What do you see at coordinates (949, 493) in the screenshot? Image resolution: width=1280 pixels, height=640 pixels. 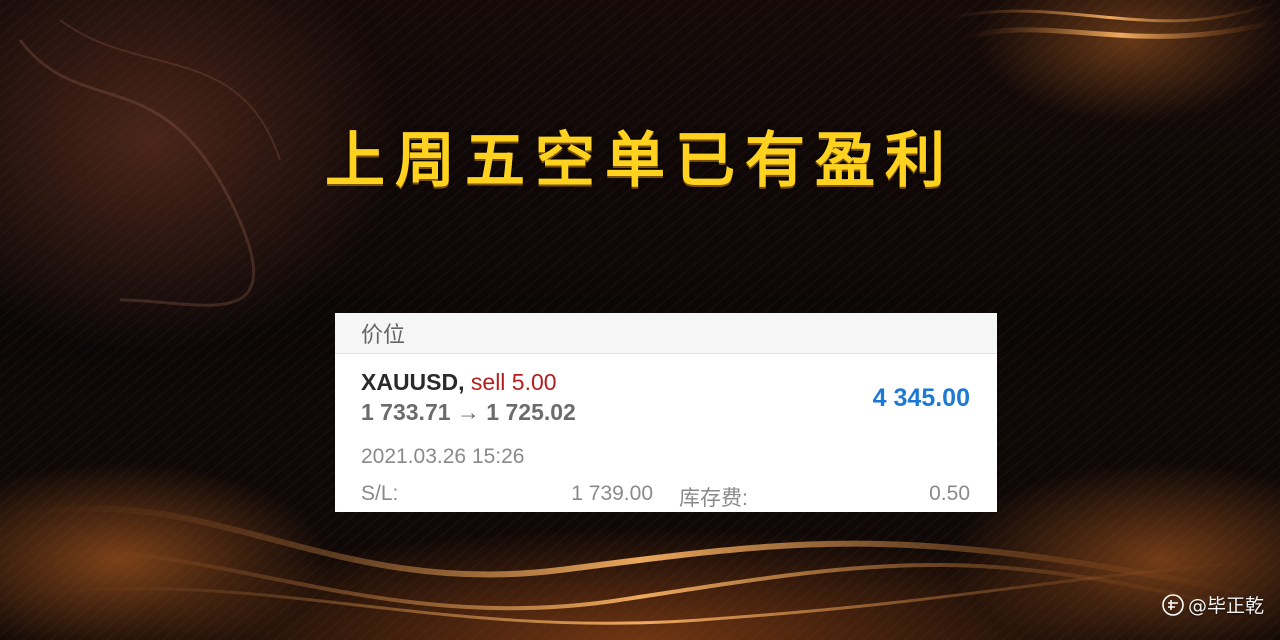 I see `swap-value: 0.50` at bounding box center [949, 493].